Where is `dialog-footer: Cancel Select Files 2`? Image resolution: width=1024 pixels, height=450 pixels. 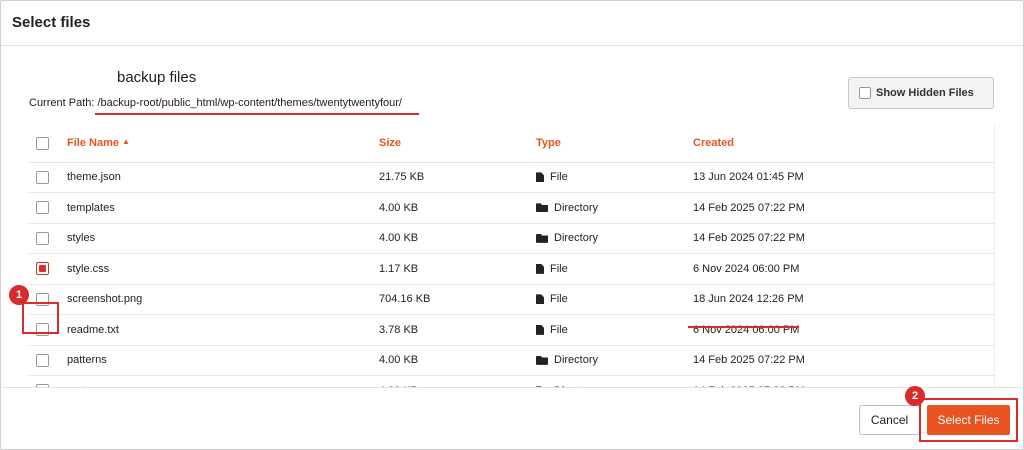
dialog-footer: Cancel Select Files 2 is located at coordinates (512, 417).